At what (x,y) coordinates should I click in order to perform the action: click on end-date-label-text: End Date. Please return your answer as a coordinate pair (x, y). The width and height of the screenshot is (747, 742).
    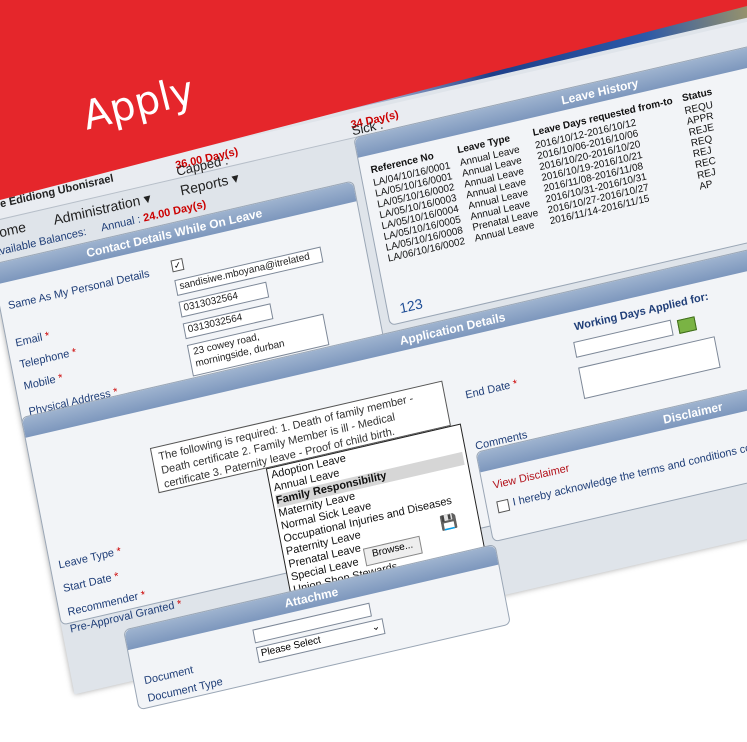
    Looking at the image, I should click on (488, 390).